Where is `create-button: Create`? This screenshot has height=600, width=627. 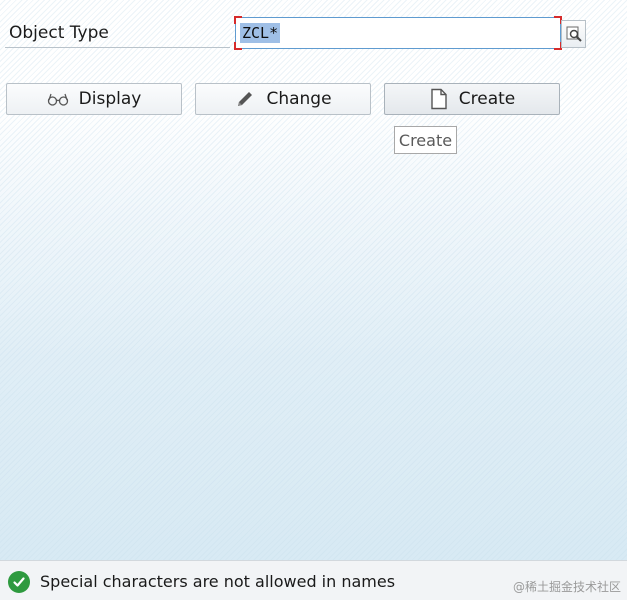 create-button: Create is located at coordinates (472, 99).